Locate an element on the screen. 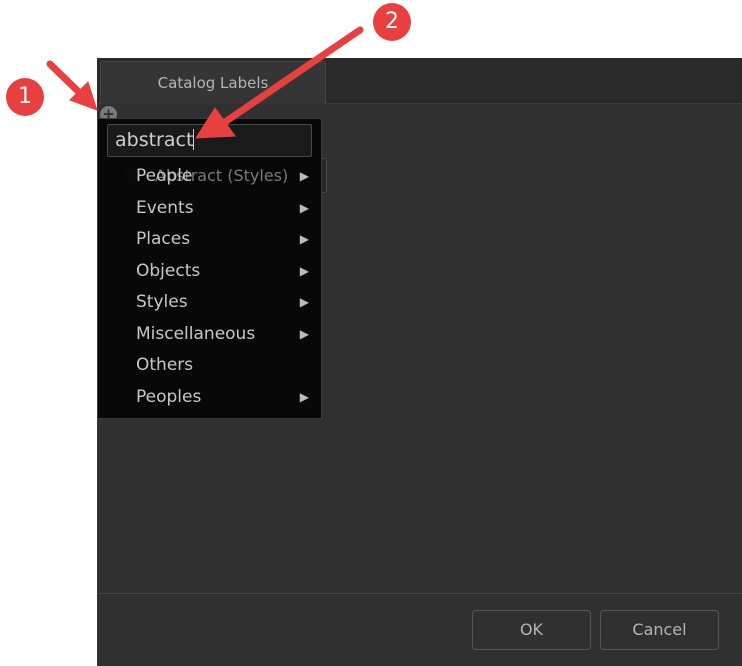 Image resolution: width=742 pixels, height=666 pixels. menu-item-places: Places ▶ is located at coordinates (209, 239).